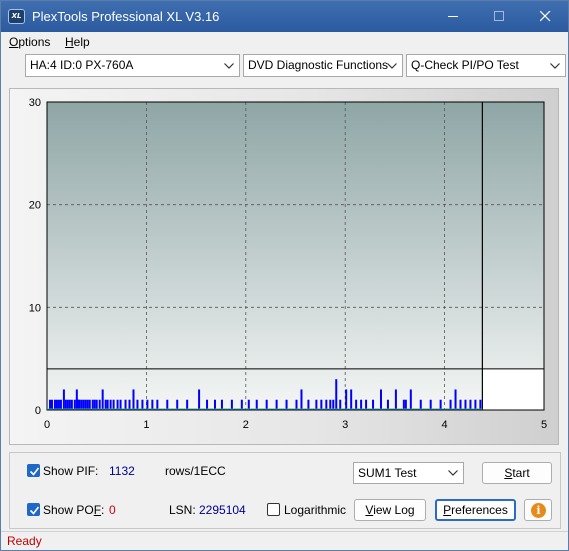 The width and height of the screenshot is (569, 551). Describe the element at coordinates (71, 471) in the screenshot. I see `show-pif-label: Show PIF:` at that location.